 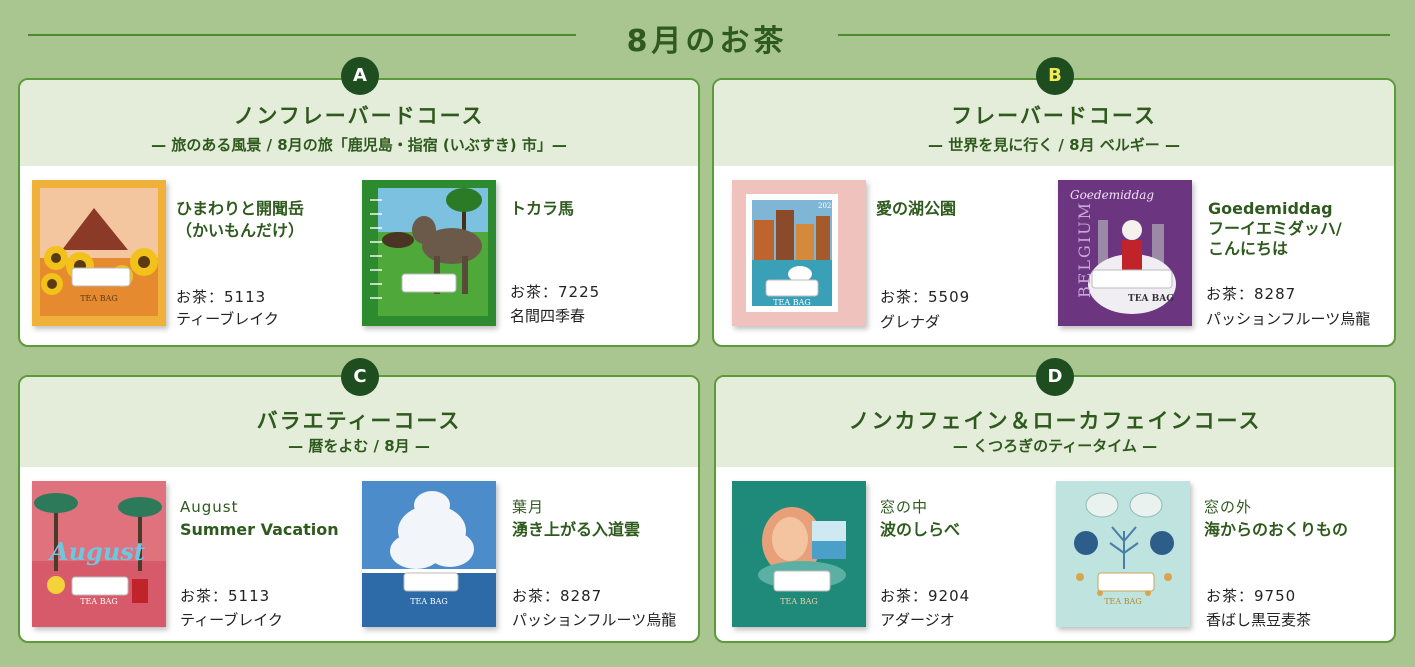 I want to click on item-d2-name-line1: 海からのおくりもの, so click(x=1276, y=529).